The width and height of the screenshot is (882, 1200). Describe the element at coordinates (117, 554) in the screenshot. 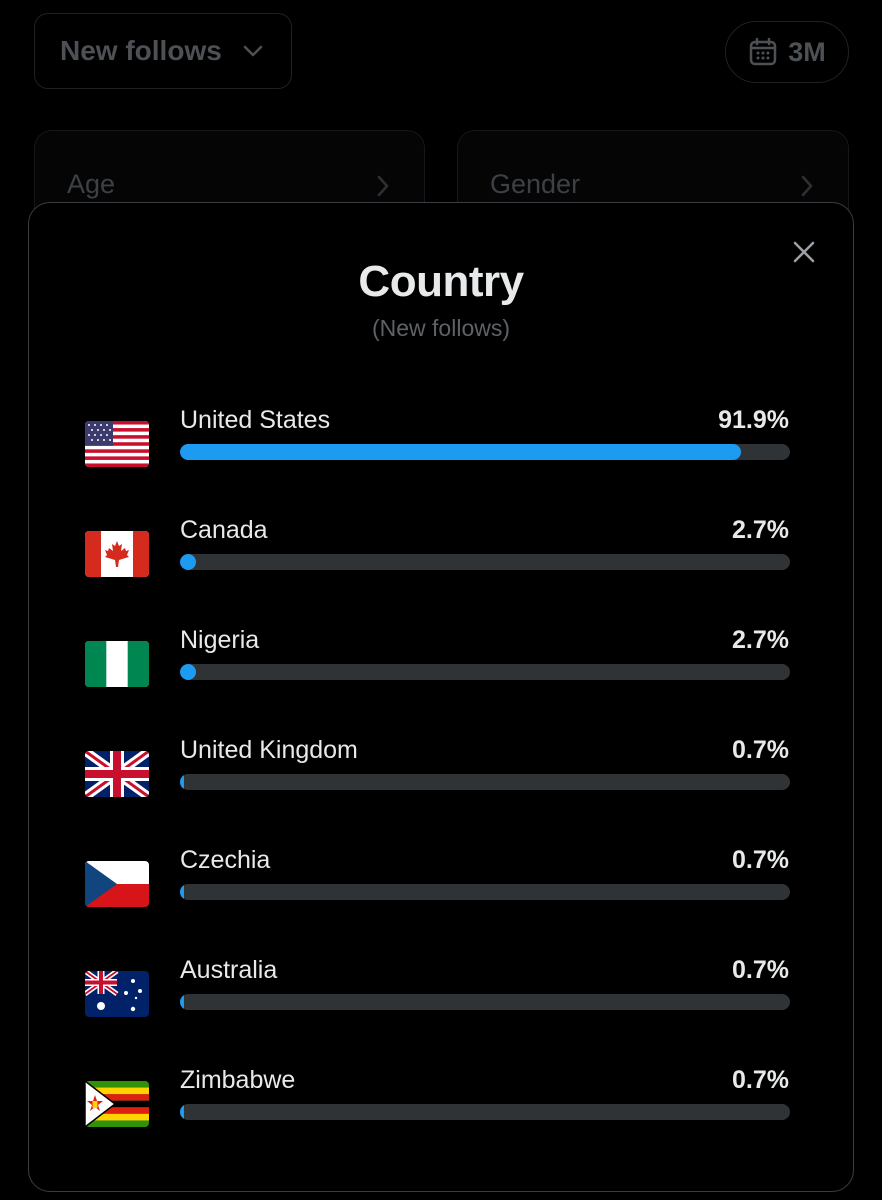

I see `canada-flag-icon` at that location.